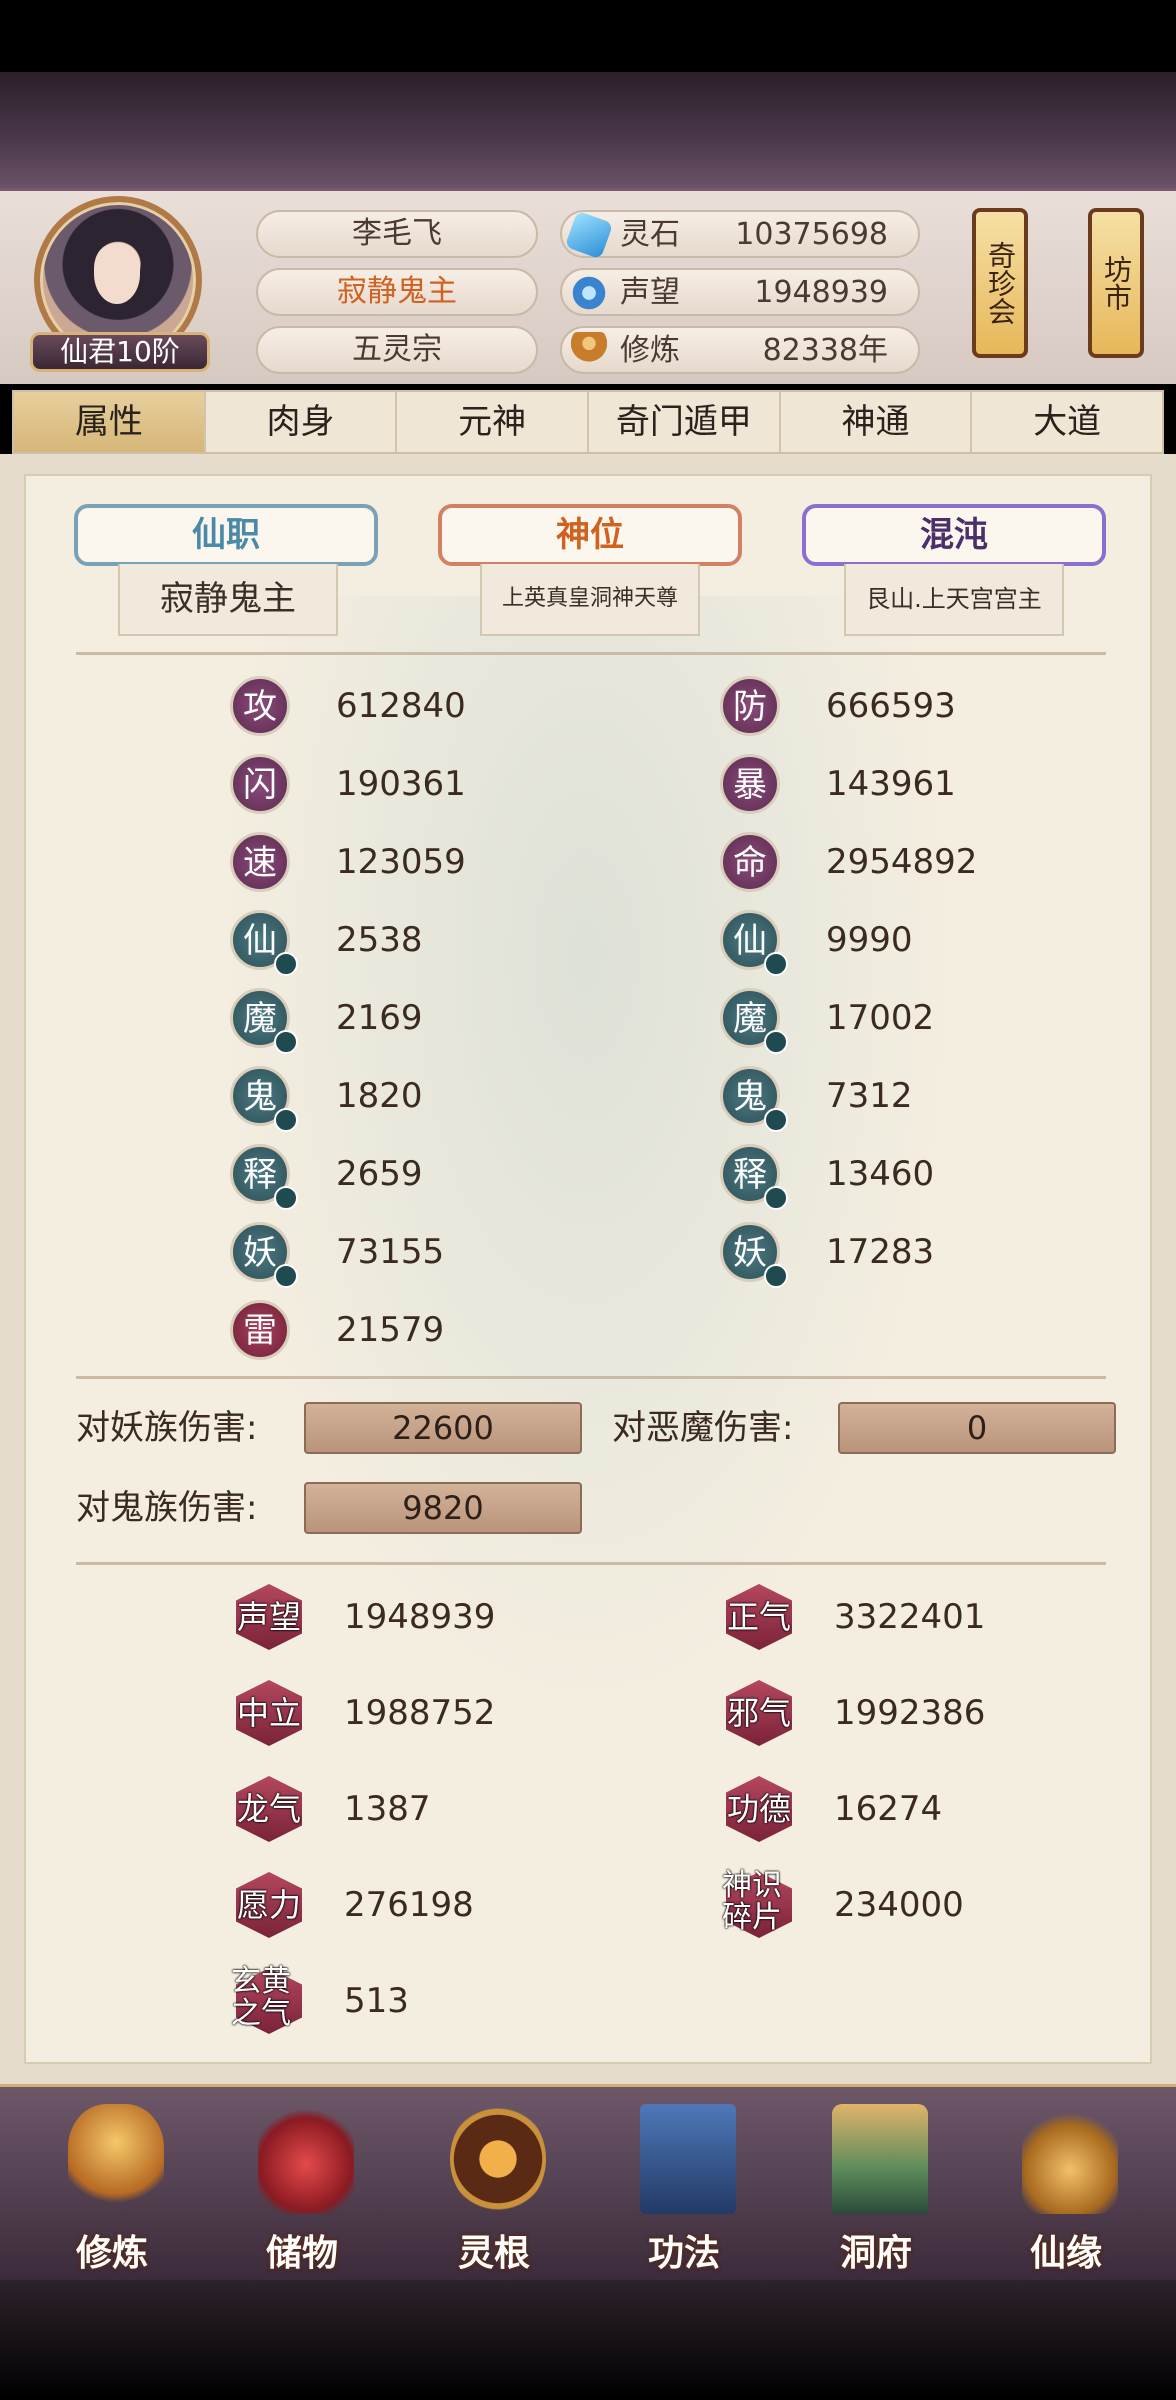 The height and width of the screenshot is (2400, 1176). What do you see at coordinates (264, 943) in the screenshot?
I see `immortal-attack-icon: 仙` at bounding box center [264, 943].